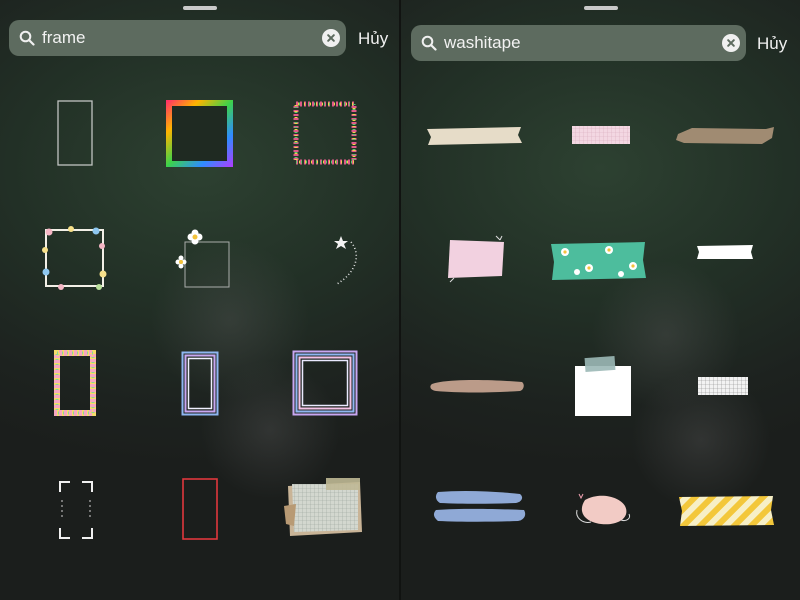 The width and height of the screenshot is (800, 600). Describe the element at coordinates (325, 133) in the screenshot. I see `confetti-dots-frame` at that location.